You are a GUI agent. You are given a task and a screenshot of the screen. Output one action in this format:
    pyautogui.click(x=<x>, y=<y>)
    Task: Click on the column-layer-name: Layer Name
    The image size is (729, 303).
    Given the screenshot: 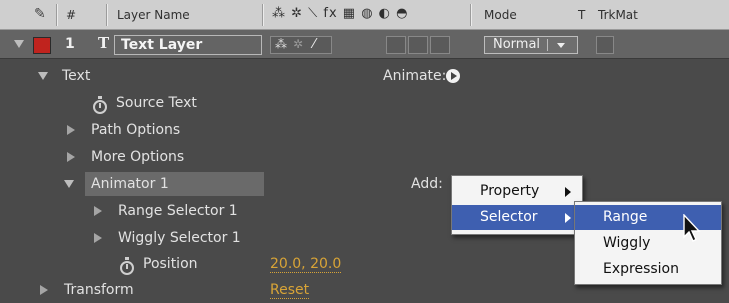 What is the action you would take?
    pyautogui.click(x=153, y=15)
    